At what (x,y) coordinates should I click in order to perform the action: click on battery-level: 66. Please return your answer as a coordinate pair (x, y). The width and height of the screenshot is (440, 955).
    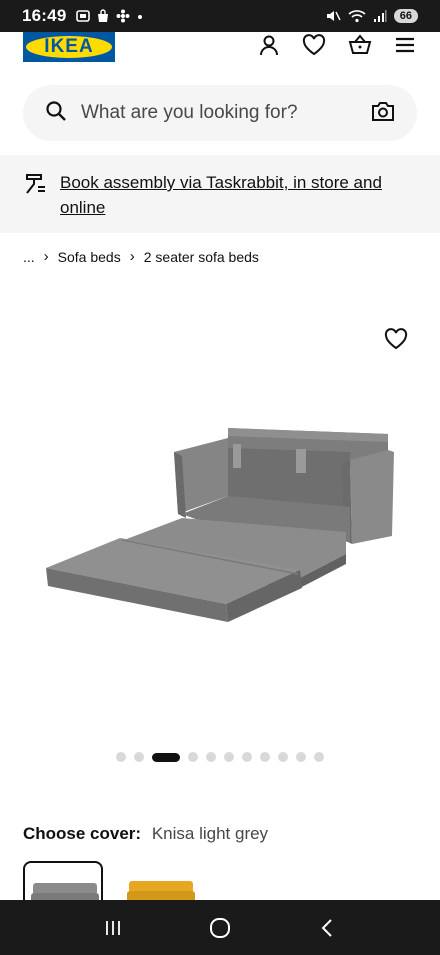
    Looking at the image, I should click on (405, 16).